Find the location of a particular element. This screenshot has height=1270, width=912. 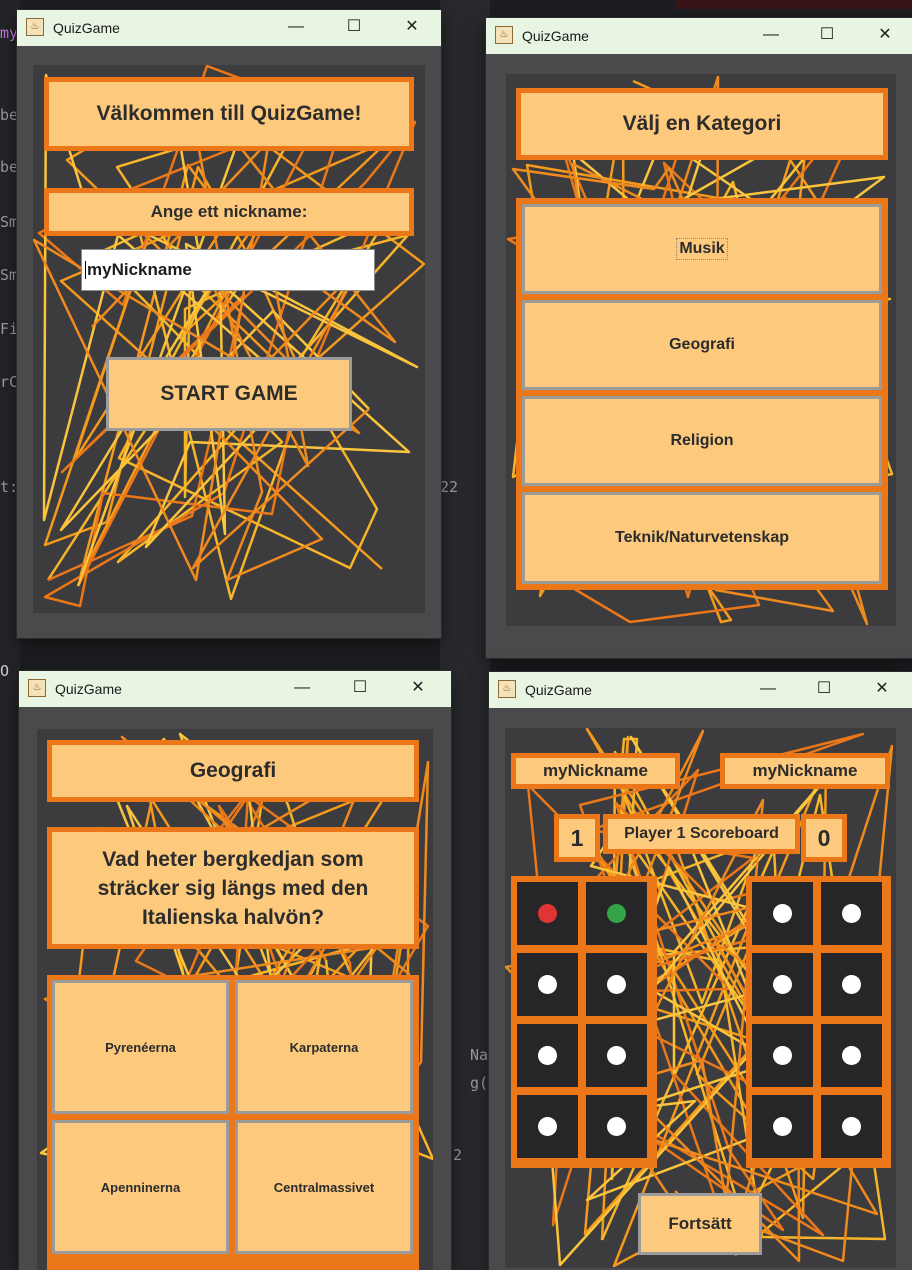

background-code: t: is located at coordinates (9, 487).